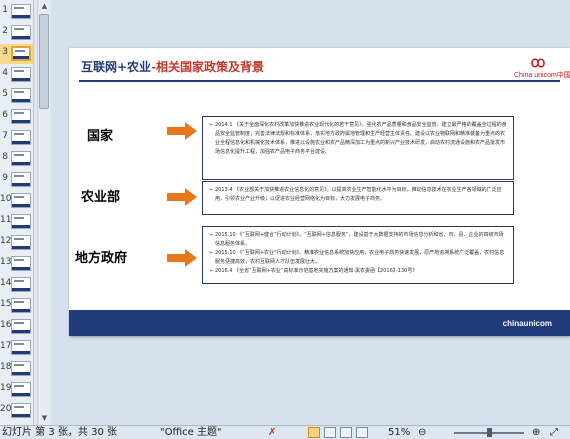 This screenshot has height=439, width=570. What do you see at coordinates (5, 178) in the screenshot?
I see `thumbnail-number: 9` at bounding box center [5, 178].